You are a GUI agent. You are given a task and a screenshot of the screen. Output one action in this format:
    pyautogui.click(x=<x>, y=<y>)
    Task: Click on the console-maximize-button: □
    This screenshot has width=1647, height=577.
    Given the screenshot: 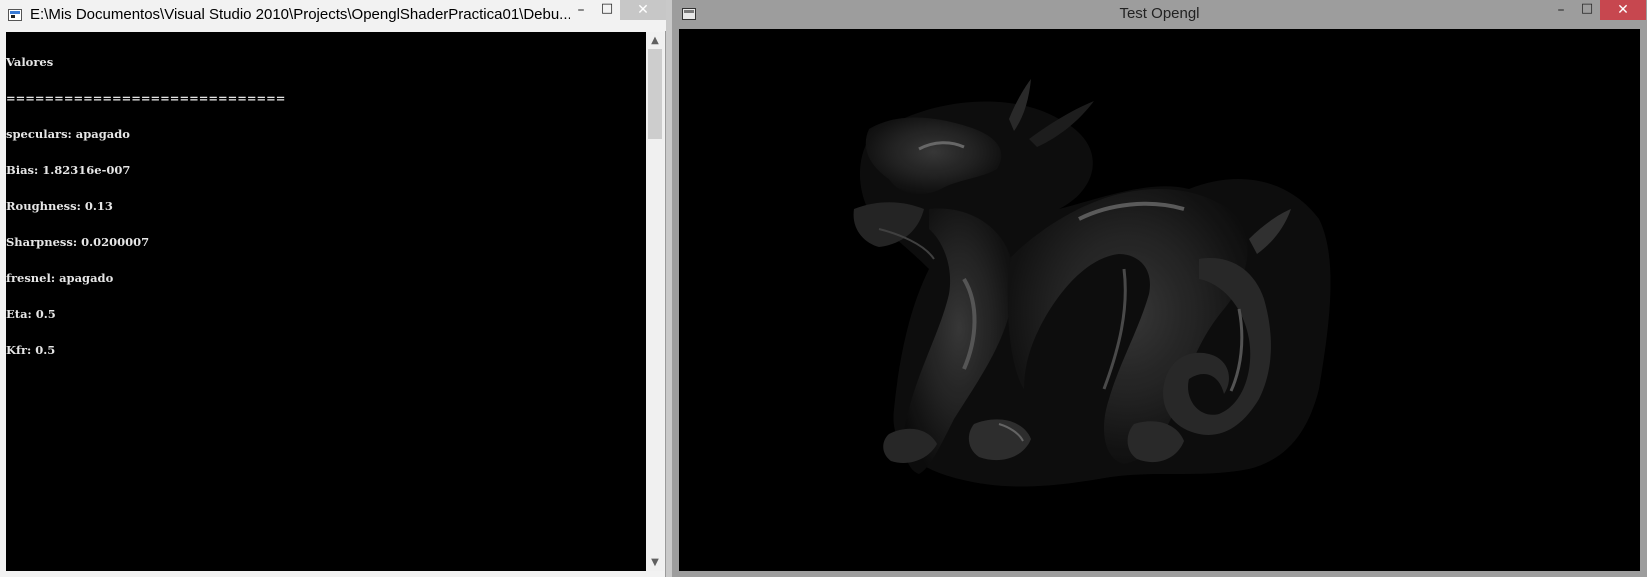 What is the action you would take?
    pyautogui.click(x=607, y=11)
    